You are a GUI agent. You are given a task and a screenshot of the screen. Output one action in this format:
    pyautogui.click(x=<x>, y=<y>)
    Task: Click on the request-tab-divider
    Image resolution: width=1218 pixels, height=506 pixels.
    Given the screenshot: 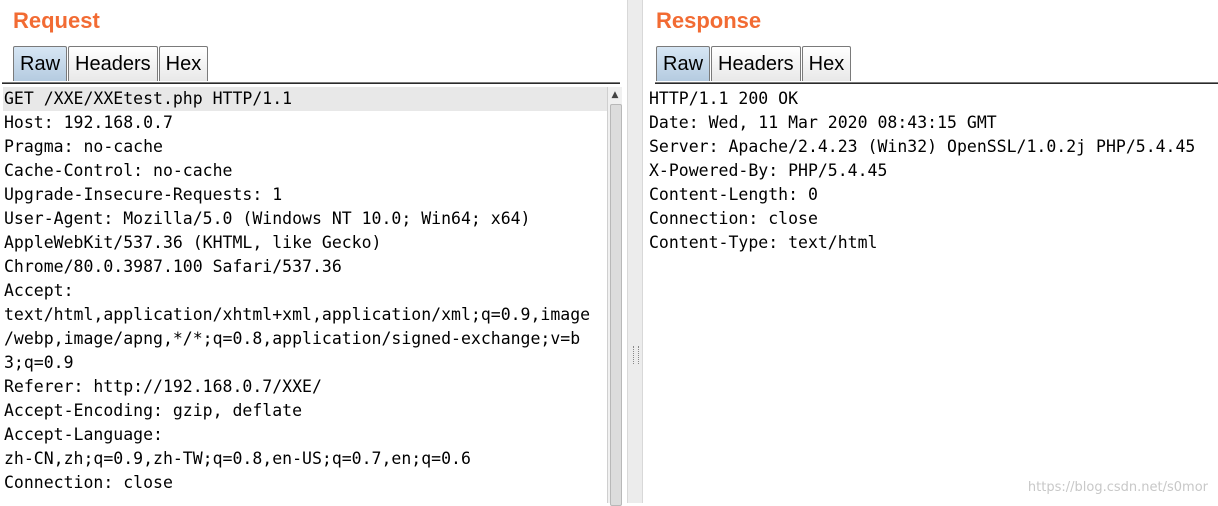 What is the action you would take?
    pyautogui.click(x=311, y=83)
    